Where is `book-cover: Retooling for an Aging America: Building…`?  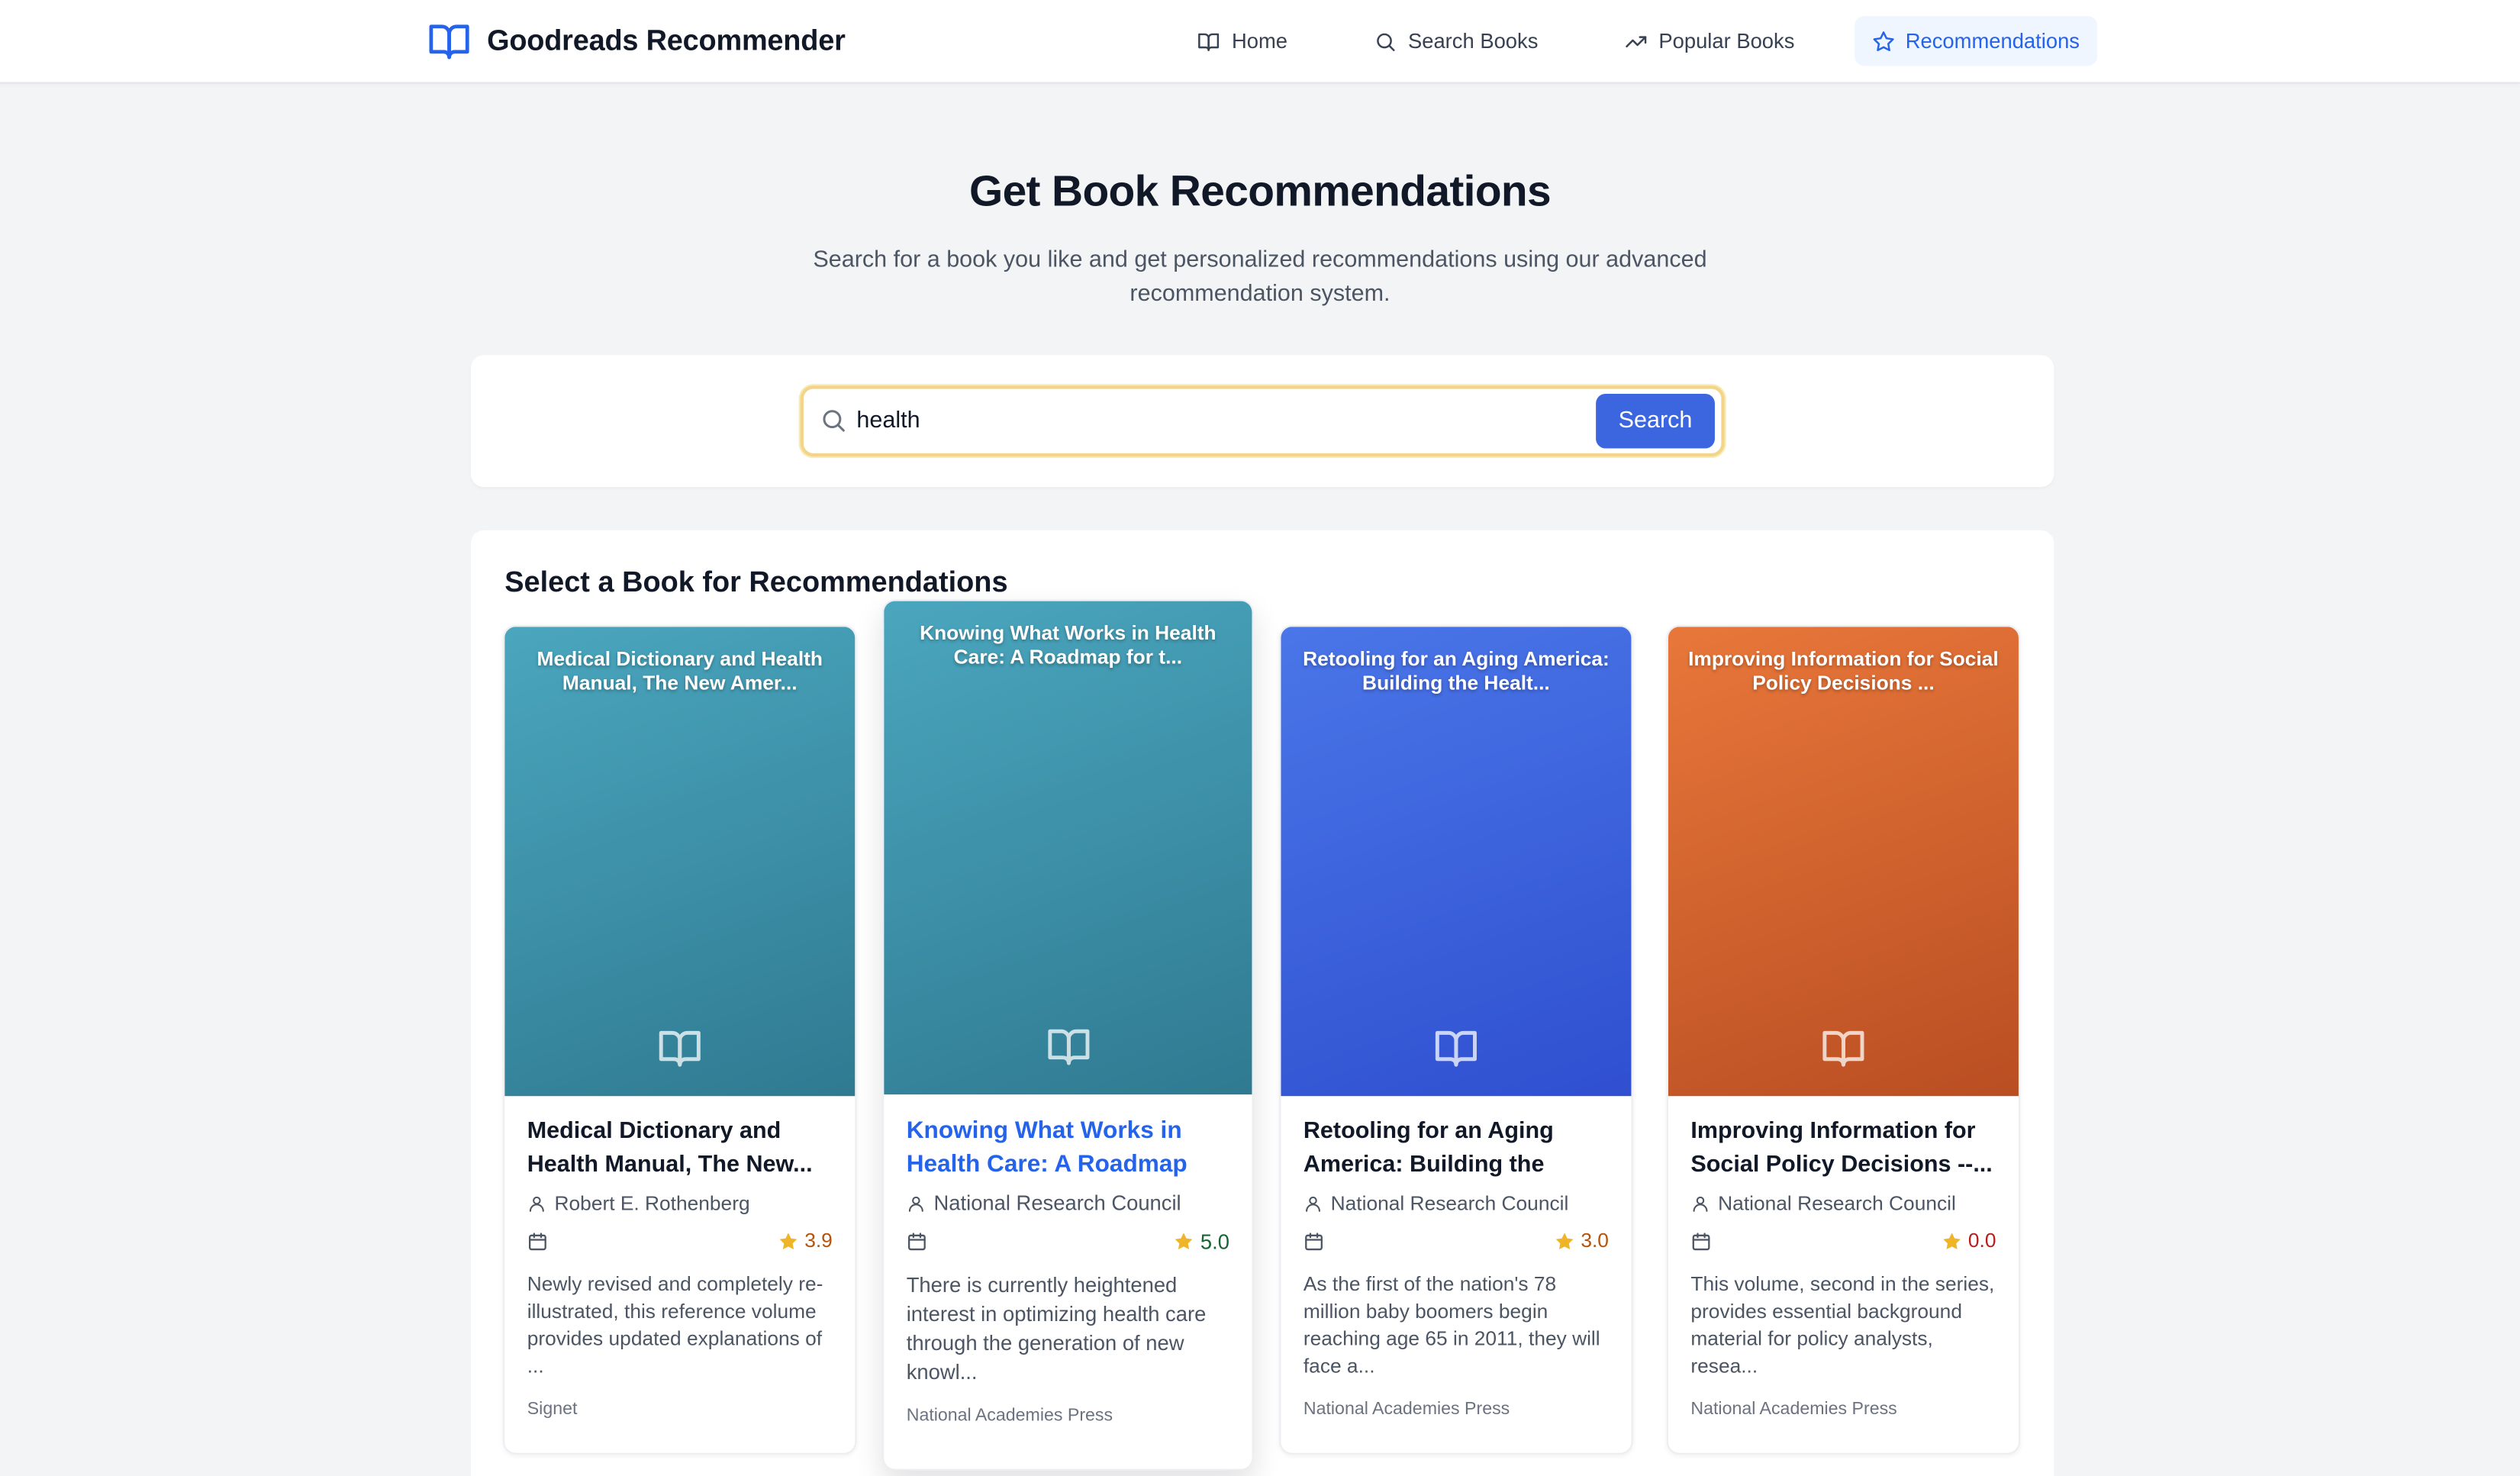 book-cover: Retooling for an Aging America: Building… is located at coordinates (1456, 862).